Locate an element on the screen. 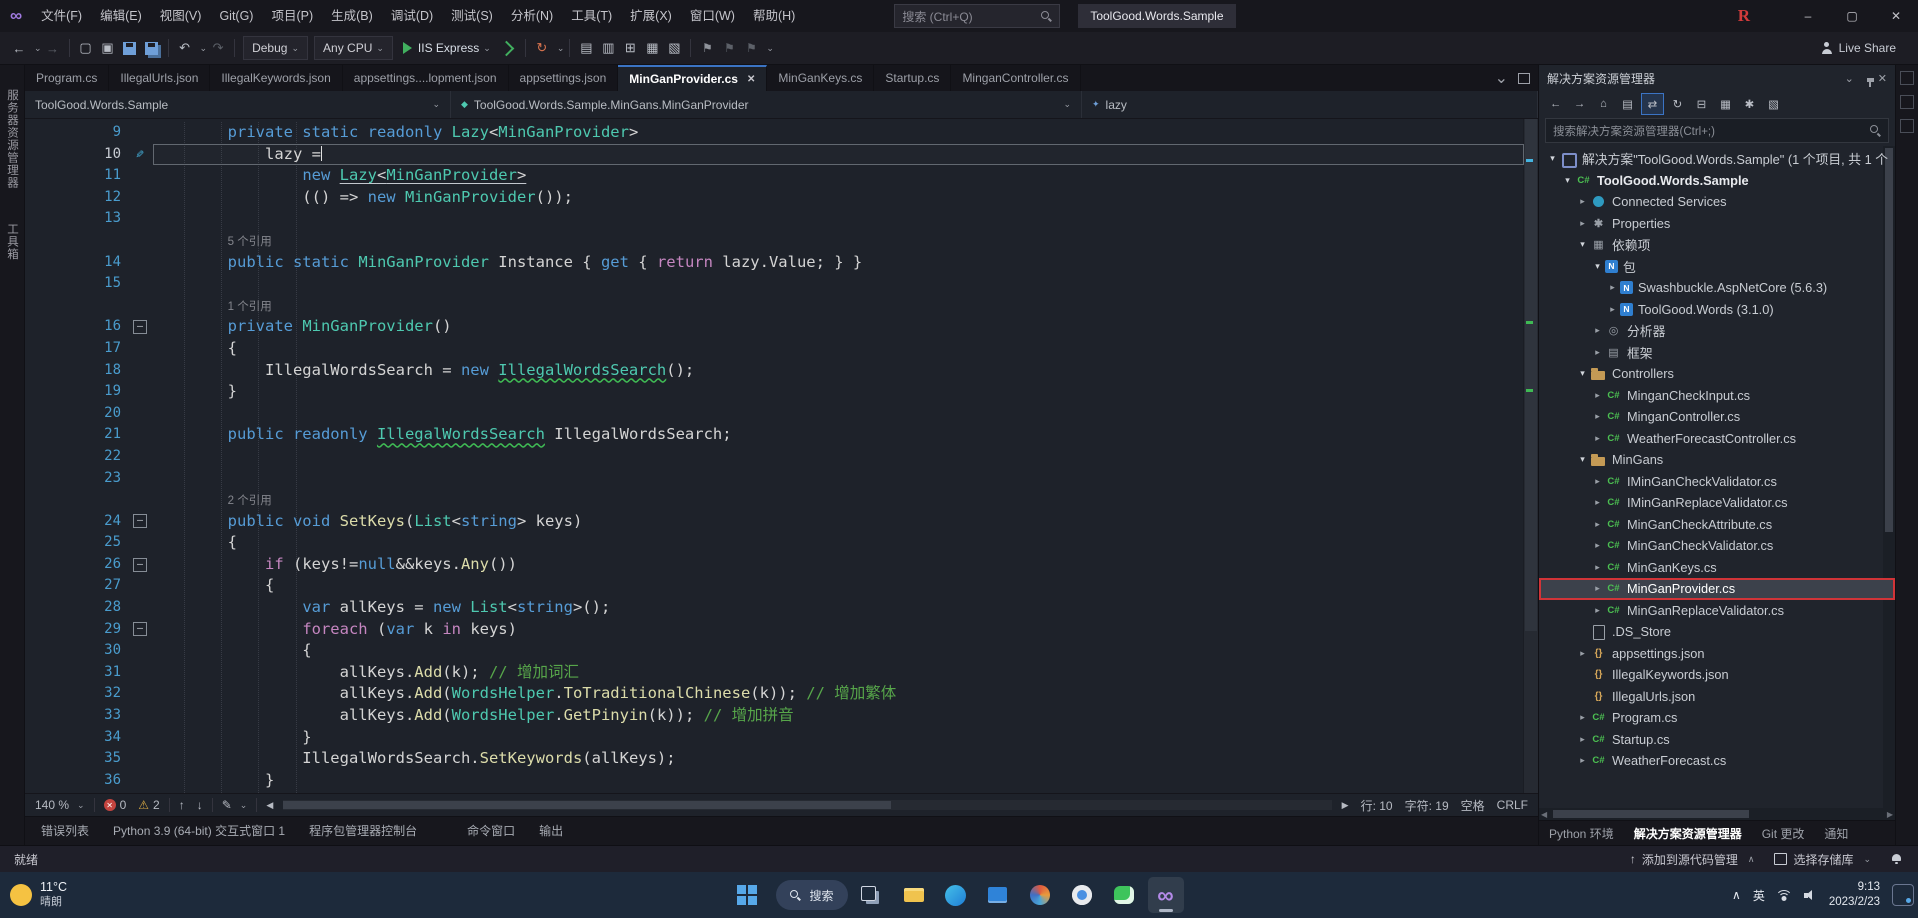  code-line: 19 } is located at coordinates (774, 392).